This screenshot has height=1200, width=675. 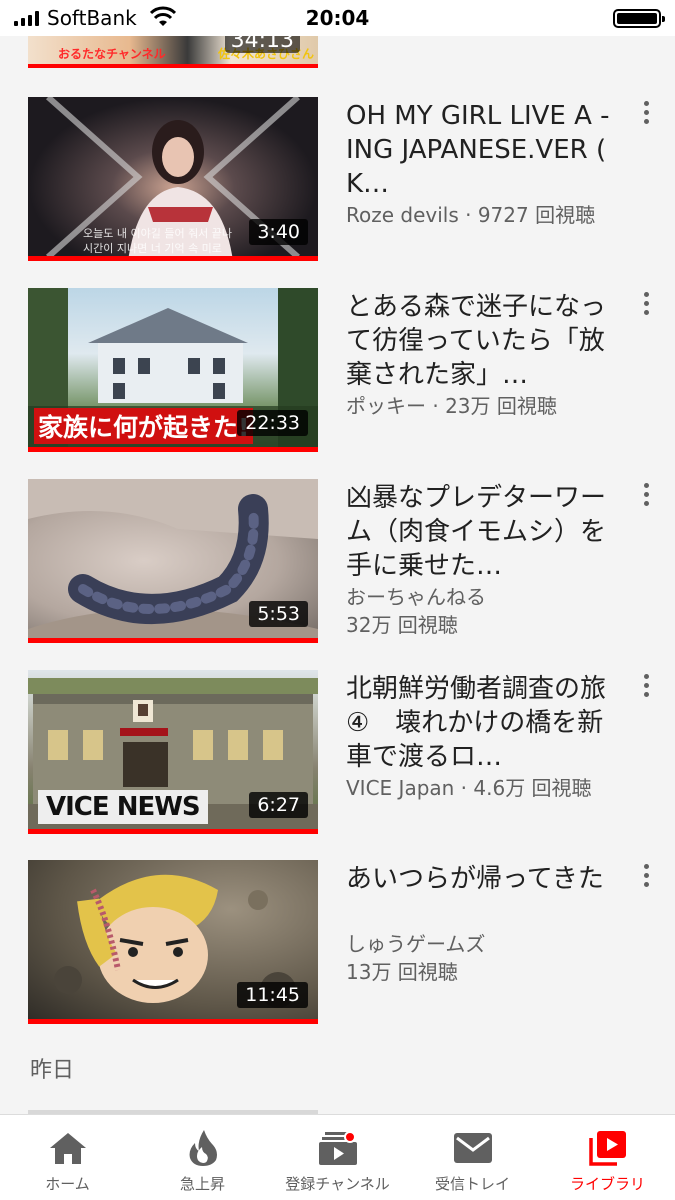 I want to click on video-duration: 6:27, so click(x=278, y=805).